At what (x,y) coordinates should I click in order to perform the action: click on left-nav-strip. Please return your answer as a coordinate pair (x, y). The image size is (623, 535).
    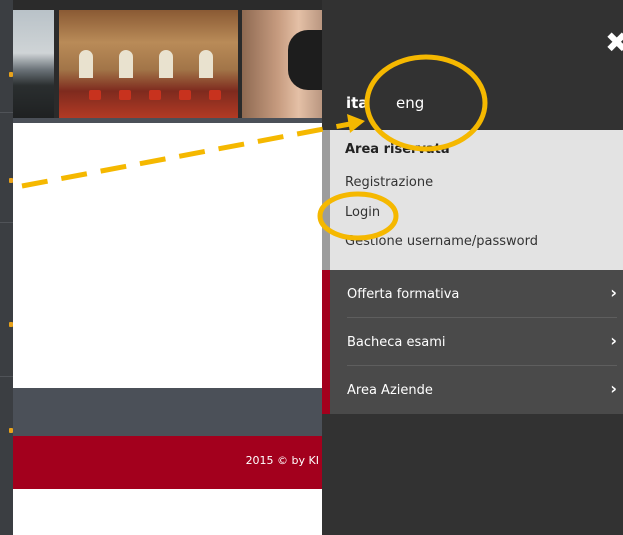
    Looking at the image, I should click on (6, 267).